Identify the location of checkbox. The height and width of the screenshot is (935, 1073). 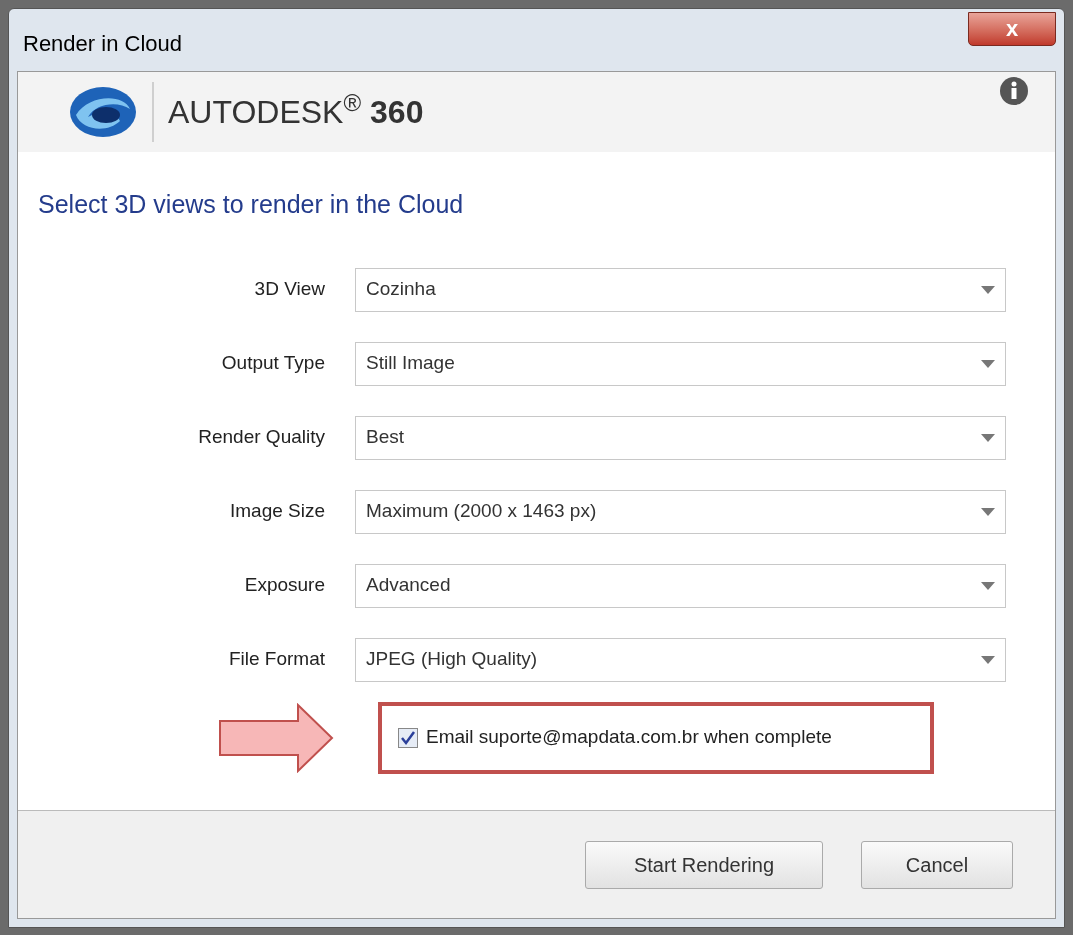
(408, 737).